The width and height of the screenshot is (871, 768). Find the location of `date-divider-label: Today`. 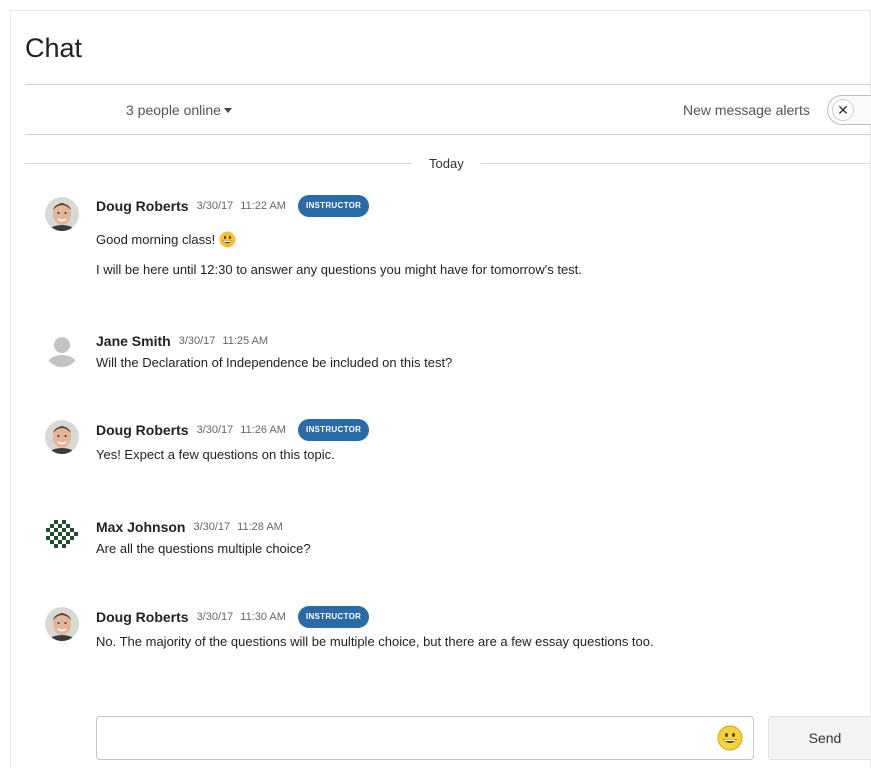

date-divider-label: Today is located at coordinates (446, 163).